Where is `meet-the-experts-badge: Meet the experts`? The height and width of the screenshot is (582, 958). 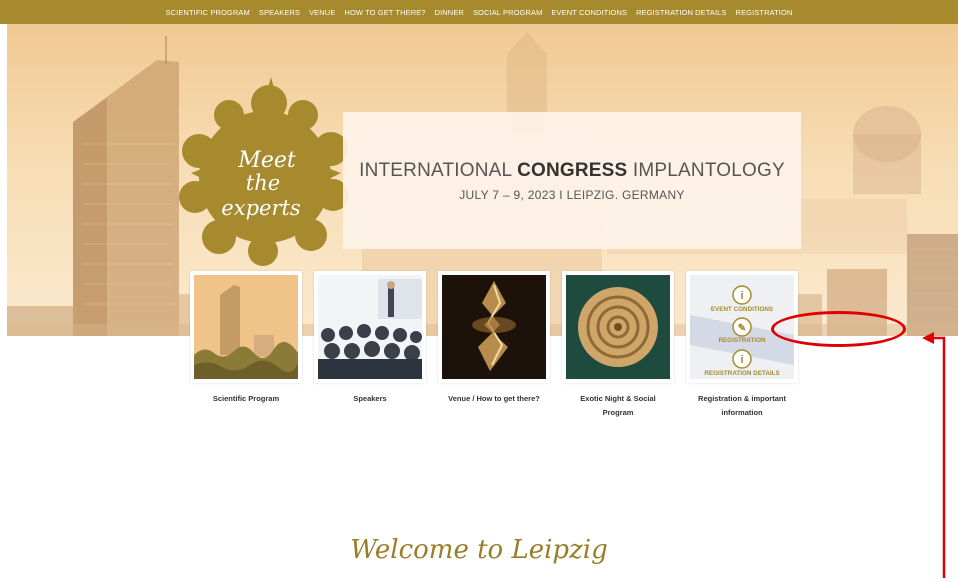
meet-the-experts-badge: Meet the experts is located at coordinates (265, 173).